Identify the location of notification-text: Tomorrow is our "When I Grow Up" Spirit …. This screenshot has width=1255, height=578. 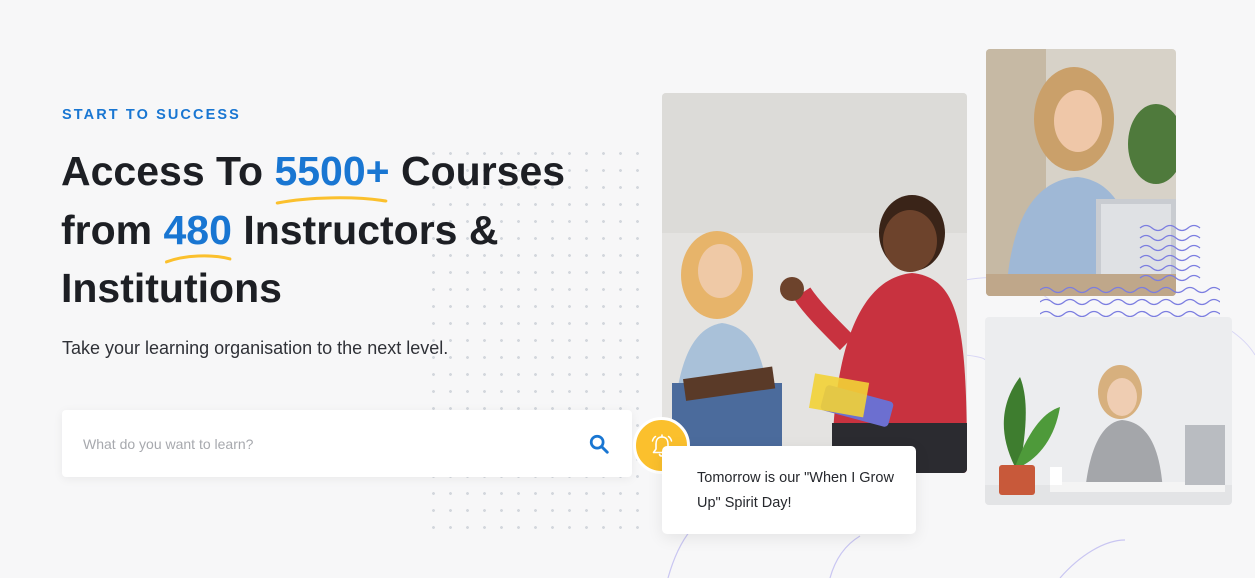
(795, 490).